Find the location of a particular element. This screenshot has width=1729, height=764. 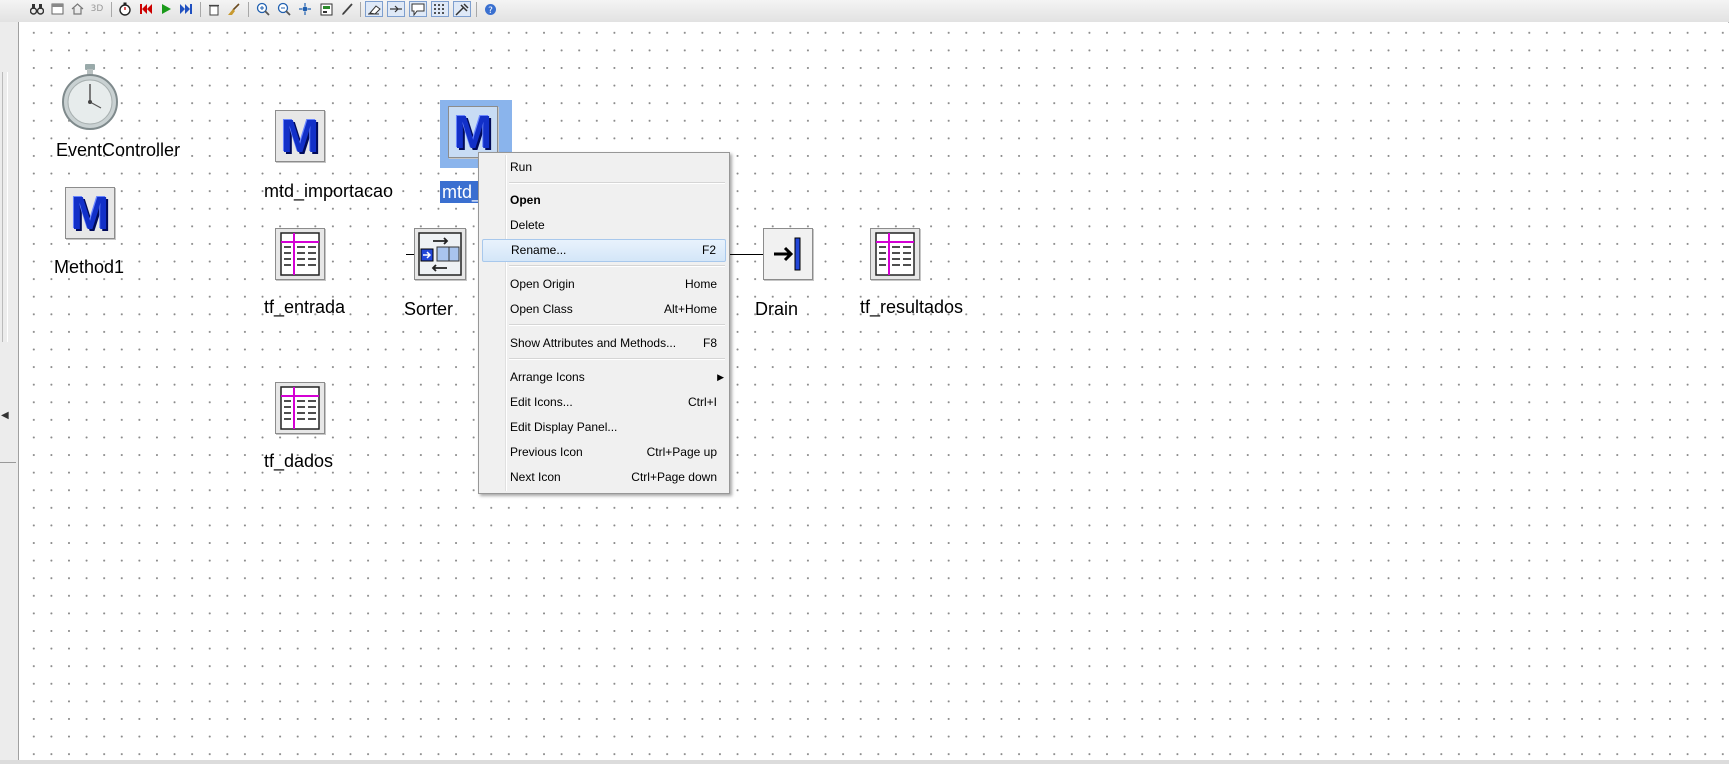

splitter-grip is located at coordinates (5, 207).